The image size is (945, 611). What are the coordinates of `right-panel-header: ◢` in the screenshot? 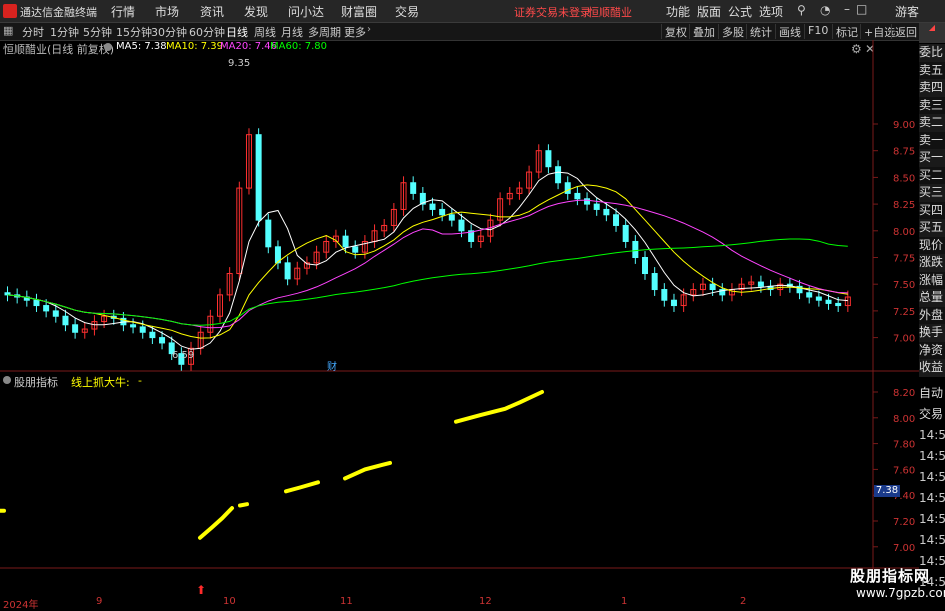 It's located at (932, 33).